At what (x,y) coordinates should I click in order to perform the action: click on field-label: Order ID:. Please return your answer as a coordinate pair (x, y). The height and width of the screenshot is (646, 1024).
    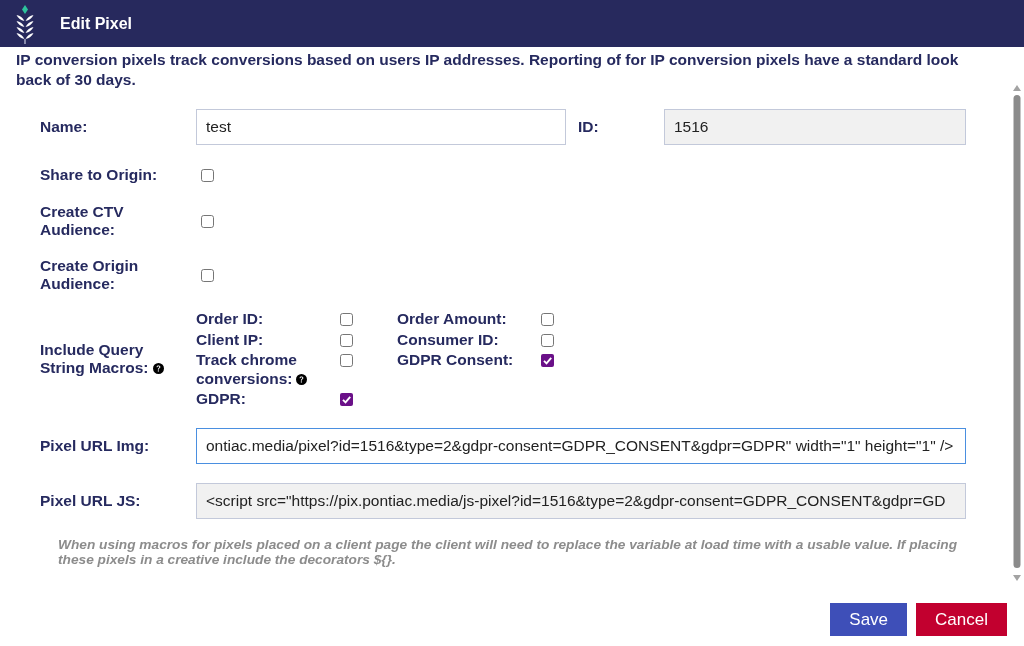
    Looking at the image, I should click on (230, 318).